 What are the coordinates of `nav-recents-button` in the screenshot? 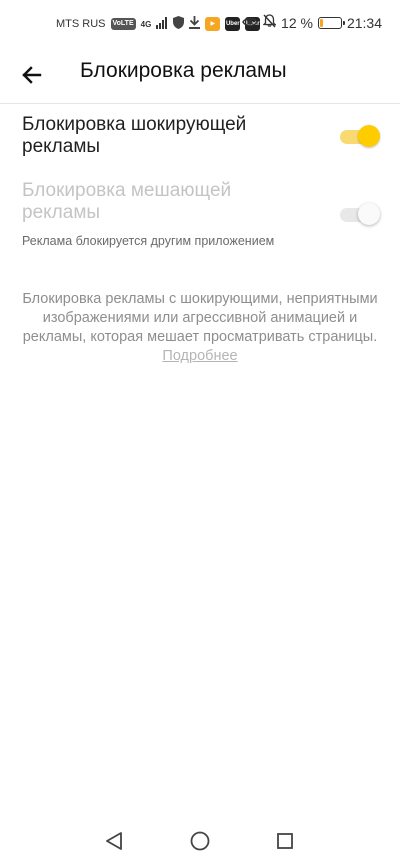 It's located at (285, 841).